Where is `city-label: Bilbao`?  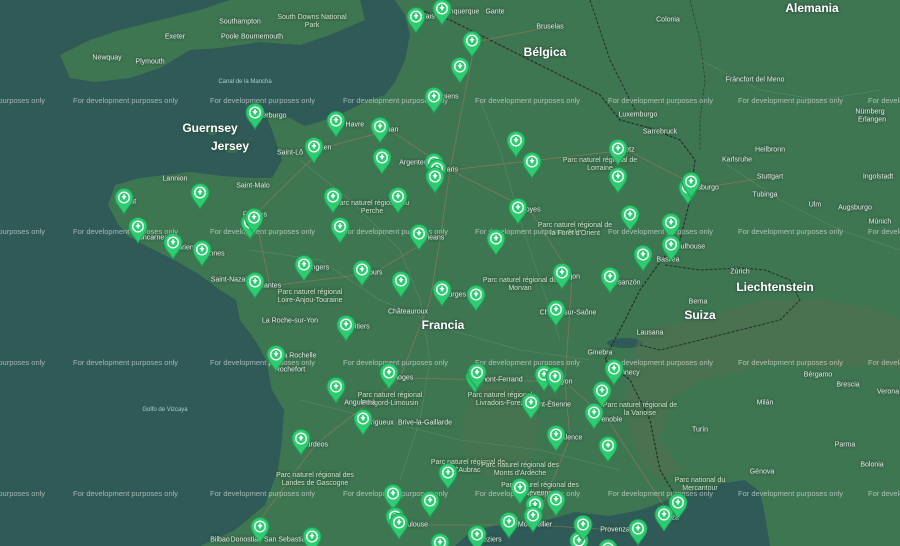 city-label: Bilbao is located at coordinates (220, 540).